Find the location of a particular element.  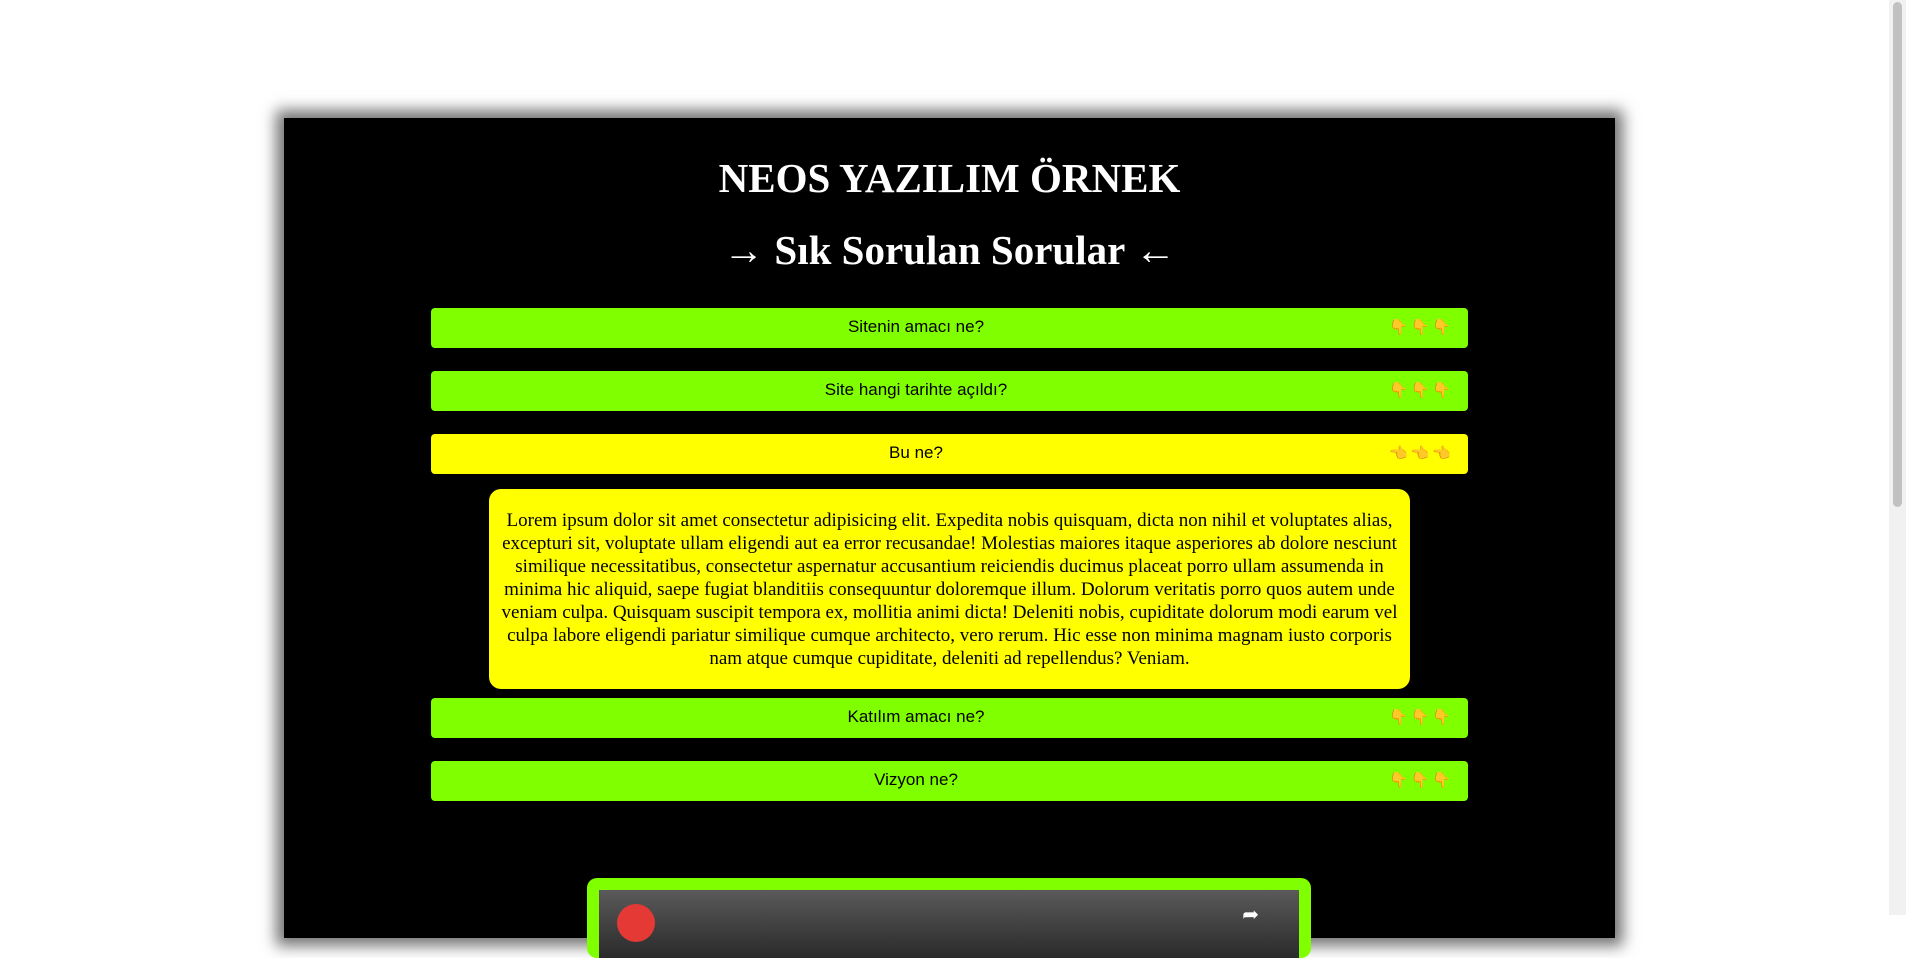

scrollbar-thumb is located at coordinates (1897, 254).